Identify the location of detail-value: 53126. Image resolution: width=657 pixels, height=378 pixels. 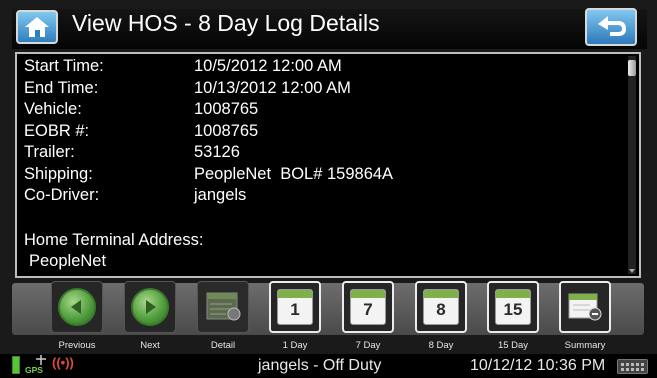
(217, 152).